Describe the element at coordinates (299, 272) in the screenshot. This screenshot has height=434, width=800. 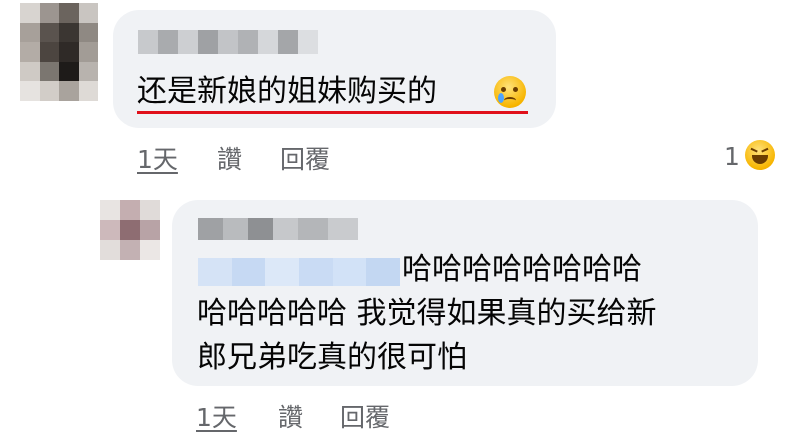
I see `mention-tag-blurred` at that location.